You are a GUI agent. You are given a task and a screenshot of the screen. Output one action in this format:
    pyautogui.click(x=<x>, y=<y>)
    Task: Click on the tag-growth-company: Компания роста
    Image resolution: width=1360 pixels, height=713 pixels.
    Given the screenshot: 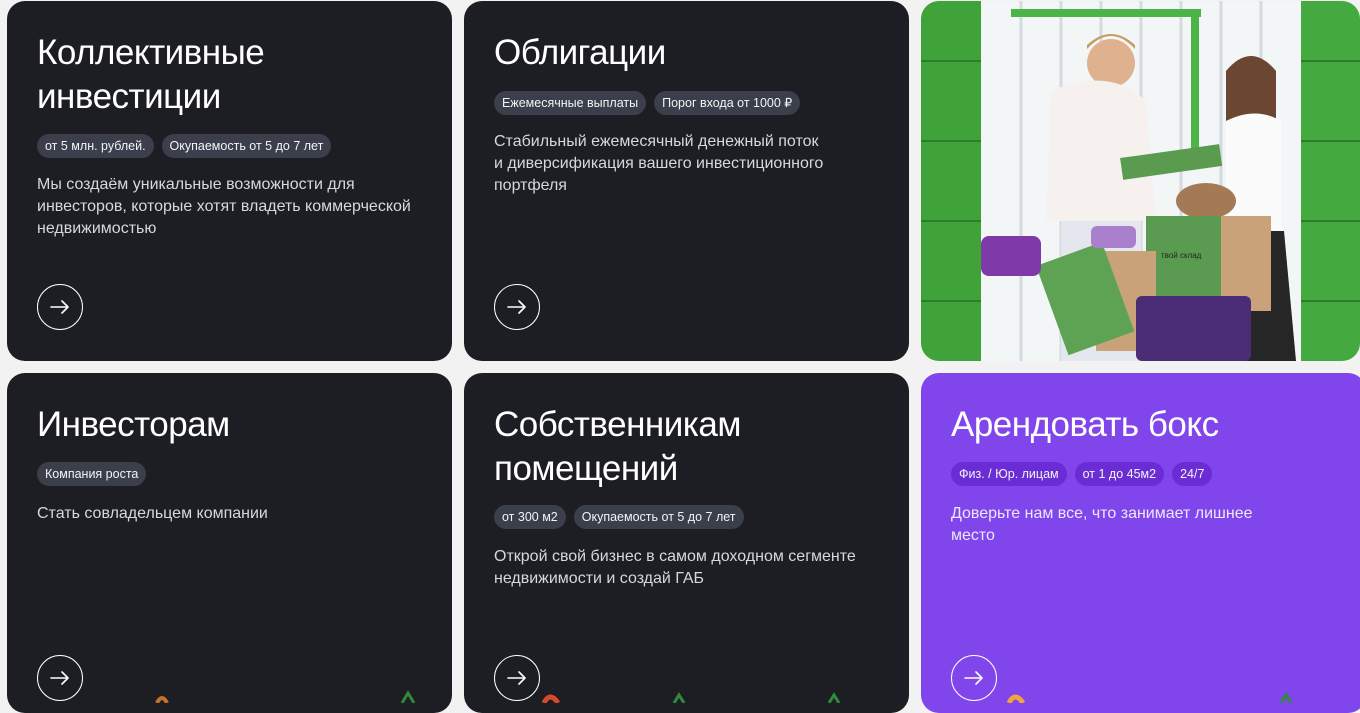 What is the action you would take?
    pyautogui.click(x=92, y=474)
    